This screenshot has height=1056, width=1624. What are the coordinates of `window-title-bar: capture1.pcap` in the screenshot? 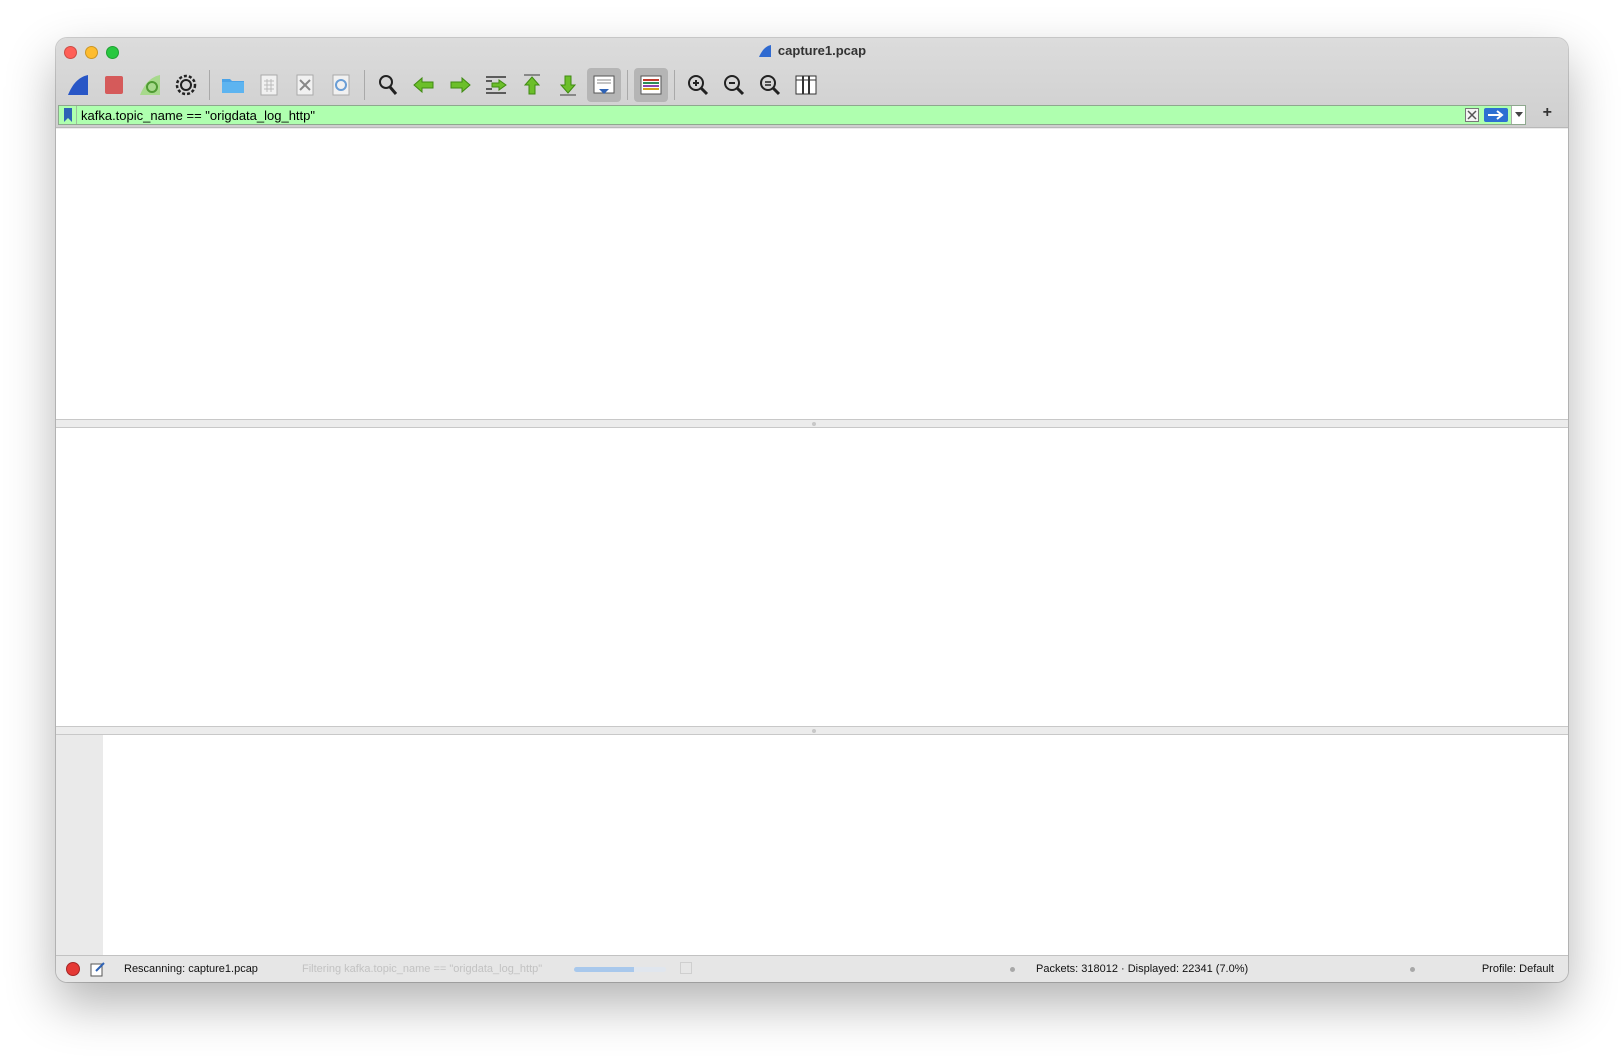 It's located at (812, 50).